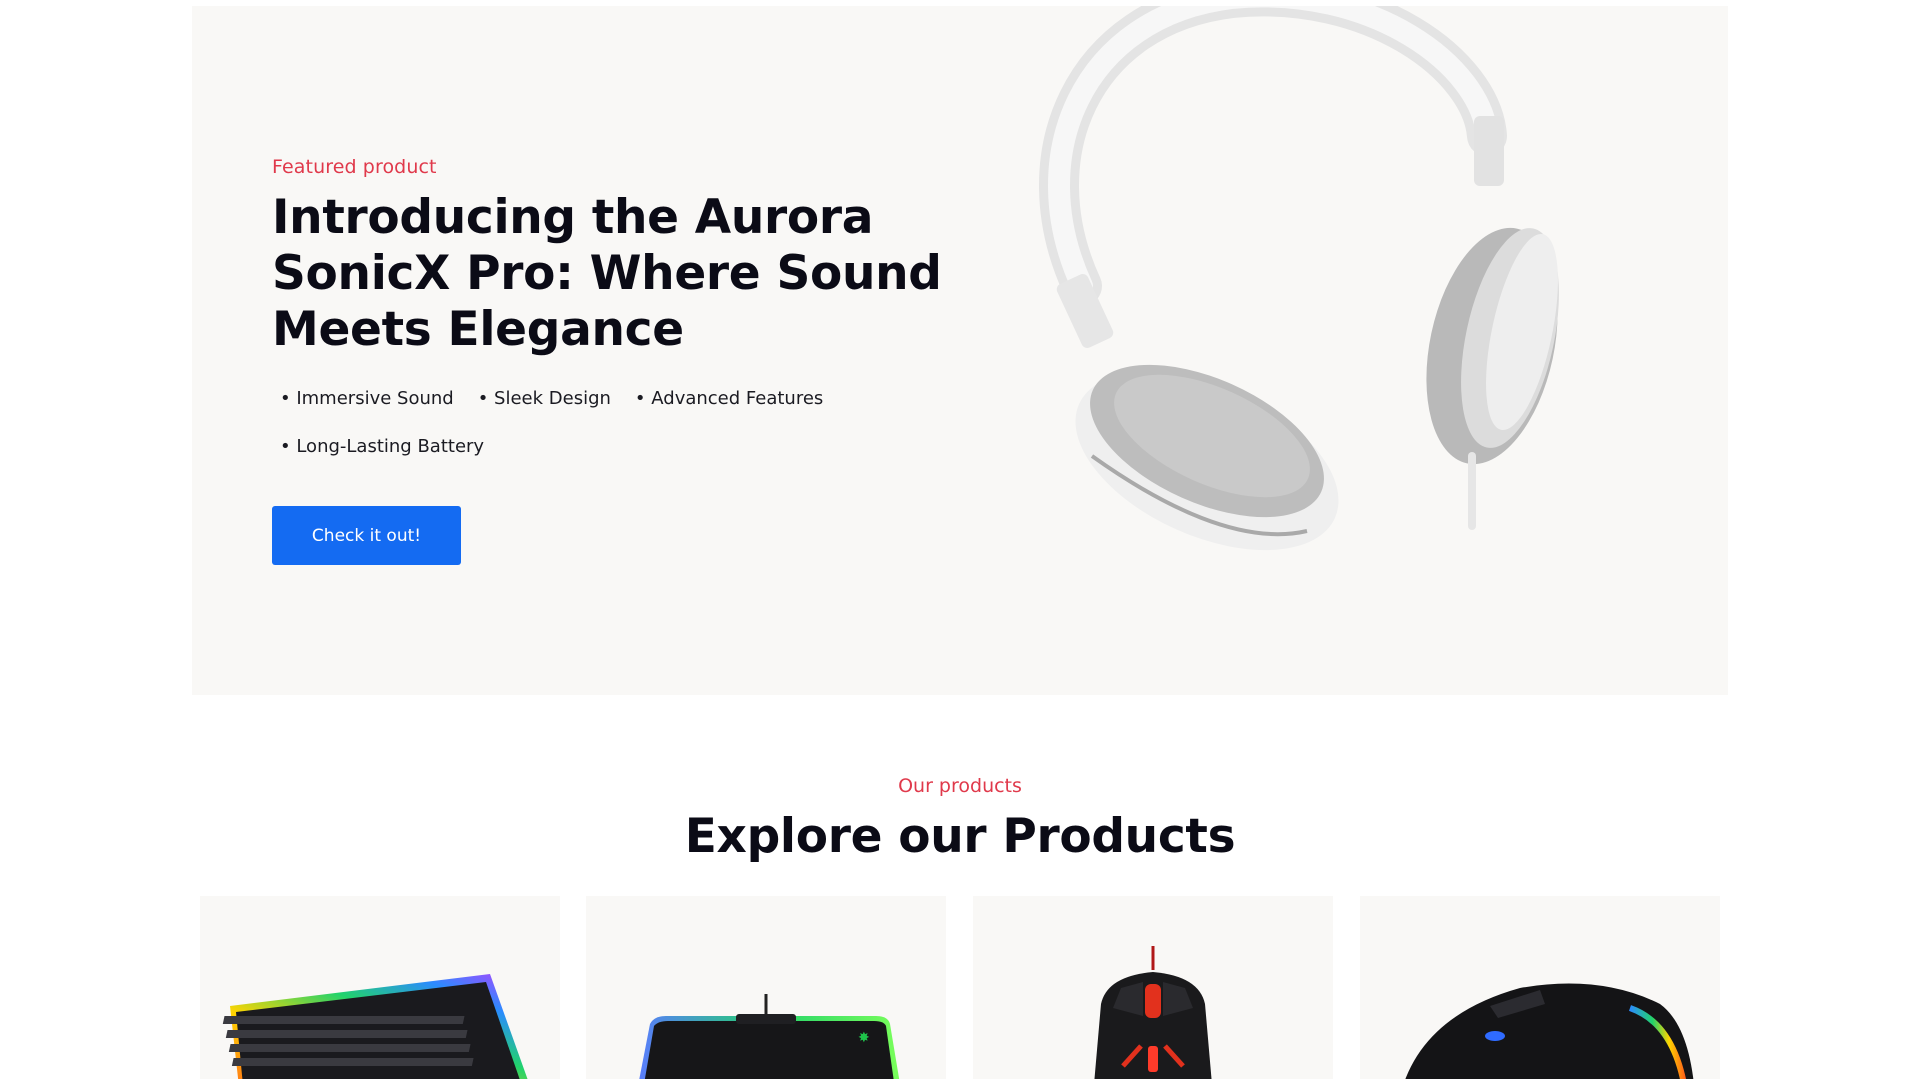 This screenshot has width=1920, height=1079. I want to click on rgb-keyboard-image, so click(375, 1026).